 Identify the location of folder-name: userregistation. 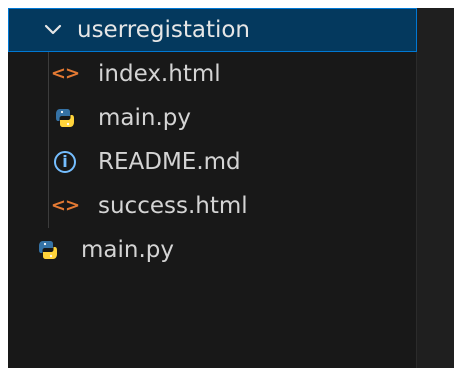
(164, 29).